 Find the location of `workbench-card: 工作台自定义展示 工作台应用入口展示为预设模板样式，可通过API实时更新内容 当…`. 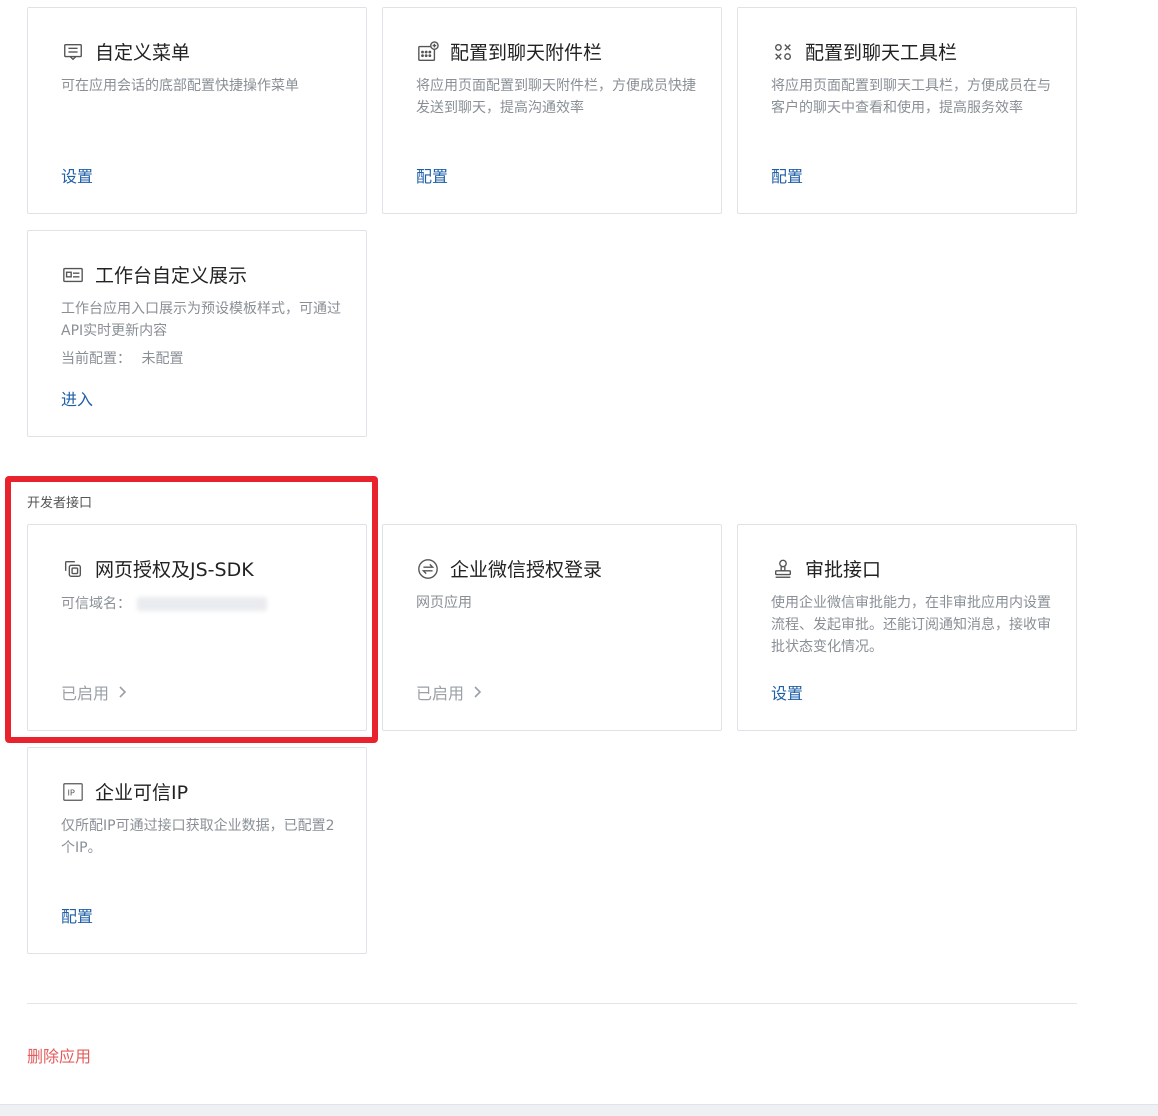

workbench-card: 工作台自定义展示 工作台应用入口展示为预设模板样式，可通过API实时更新内容 当… is located at coordinates (197, 333).